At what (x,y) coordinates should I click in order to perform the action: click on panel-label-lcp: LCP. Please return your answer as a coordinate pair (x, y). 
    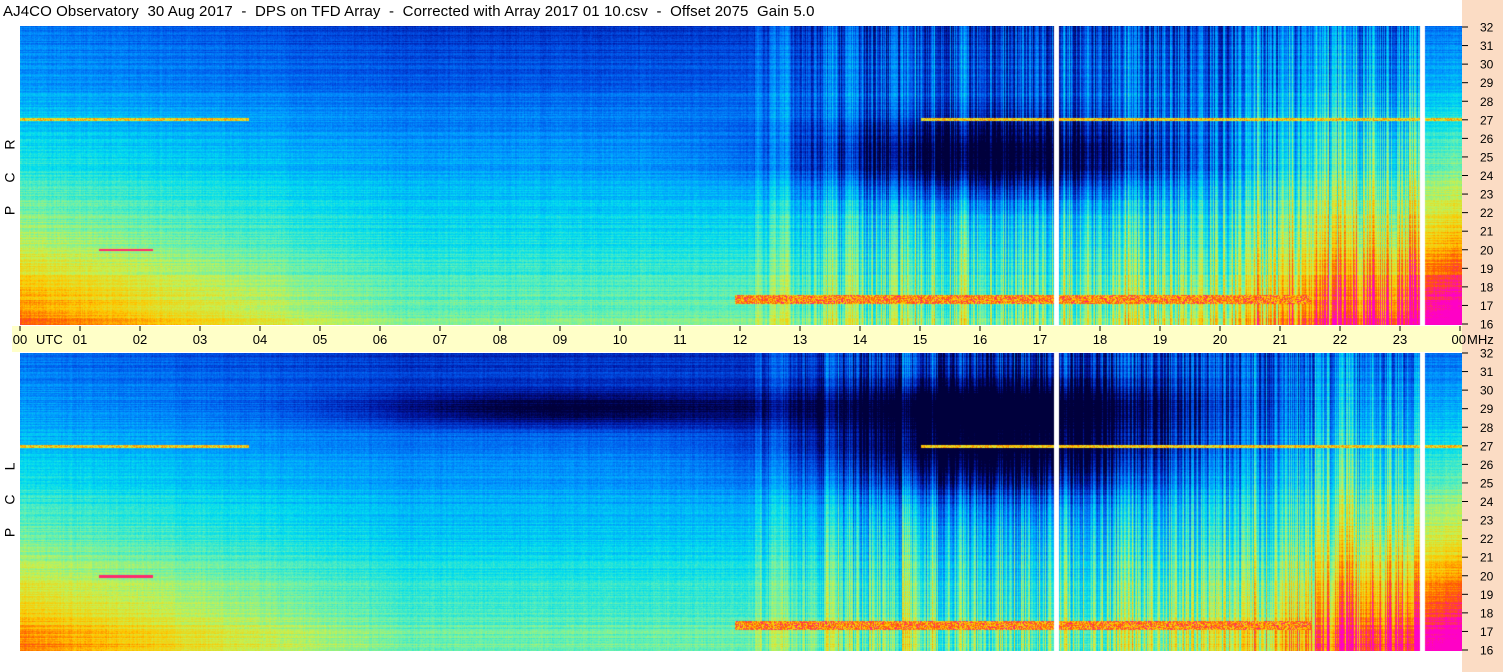
    Looking at the image, I should click on (10, 499).